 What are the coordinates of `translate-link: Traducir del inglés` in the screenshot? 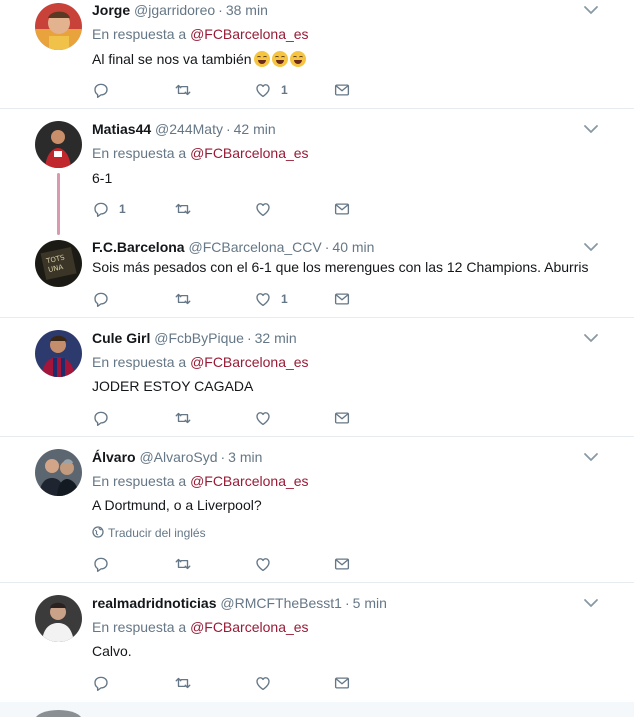 It's located at (149, 533).